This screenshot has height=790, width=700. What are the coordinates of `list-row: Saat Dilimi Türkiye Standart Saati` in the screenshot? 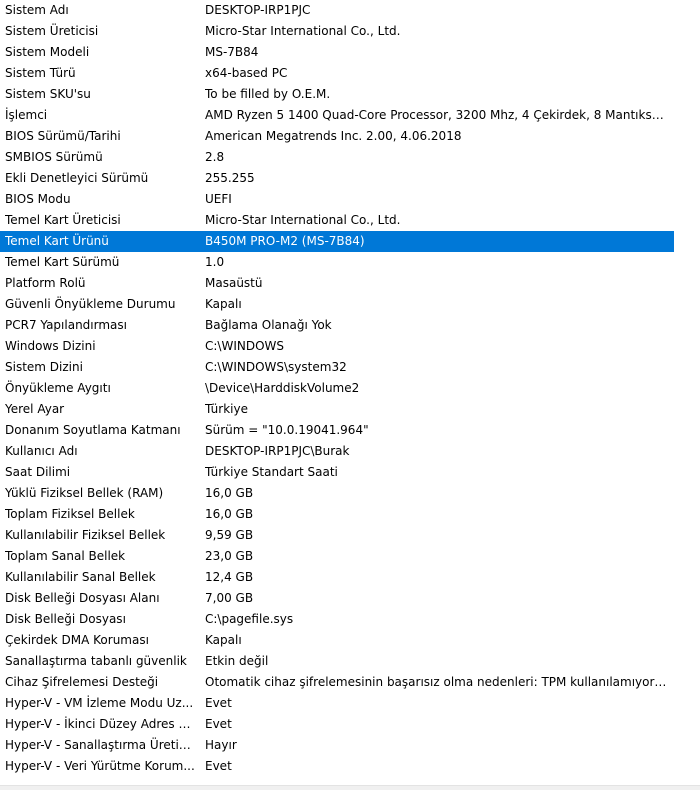 It's located at (337, 472).